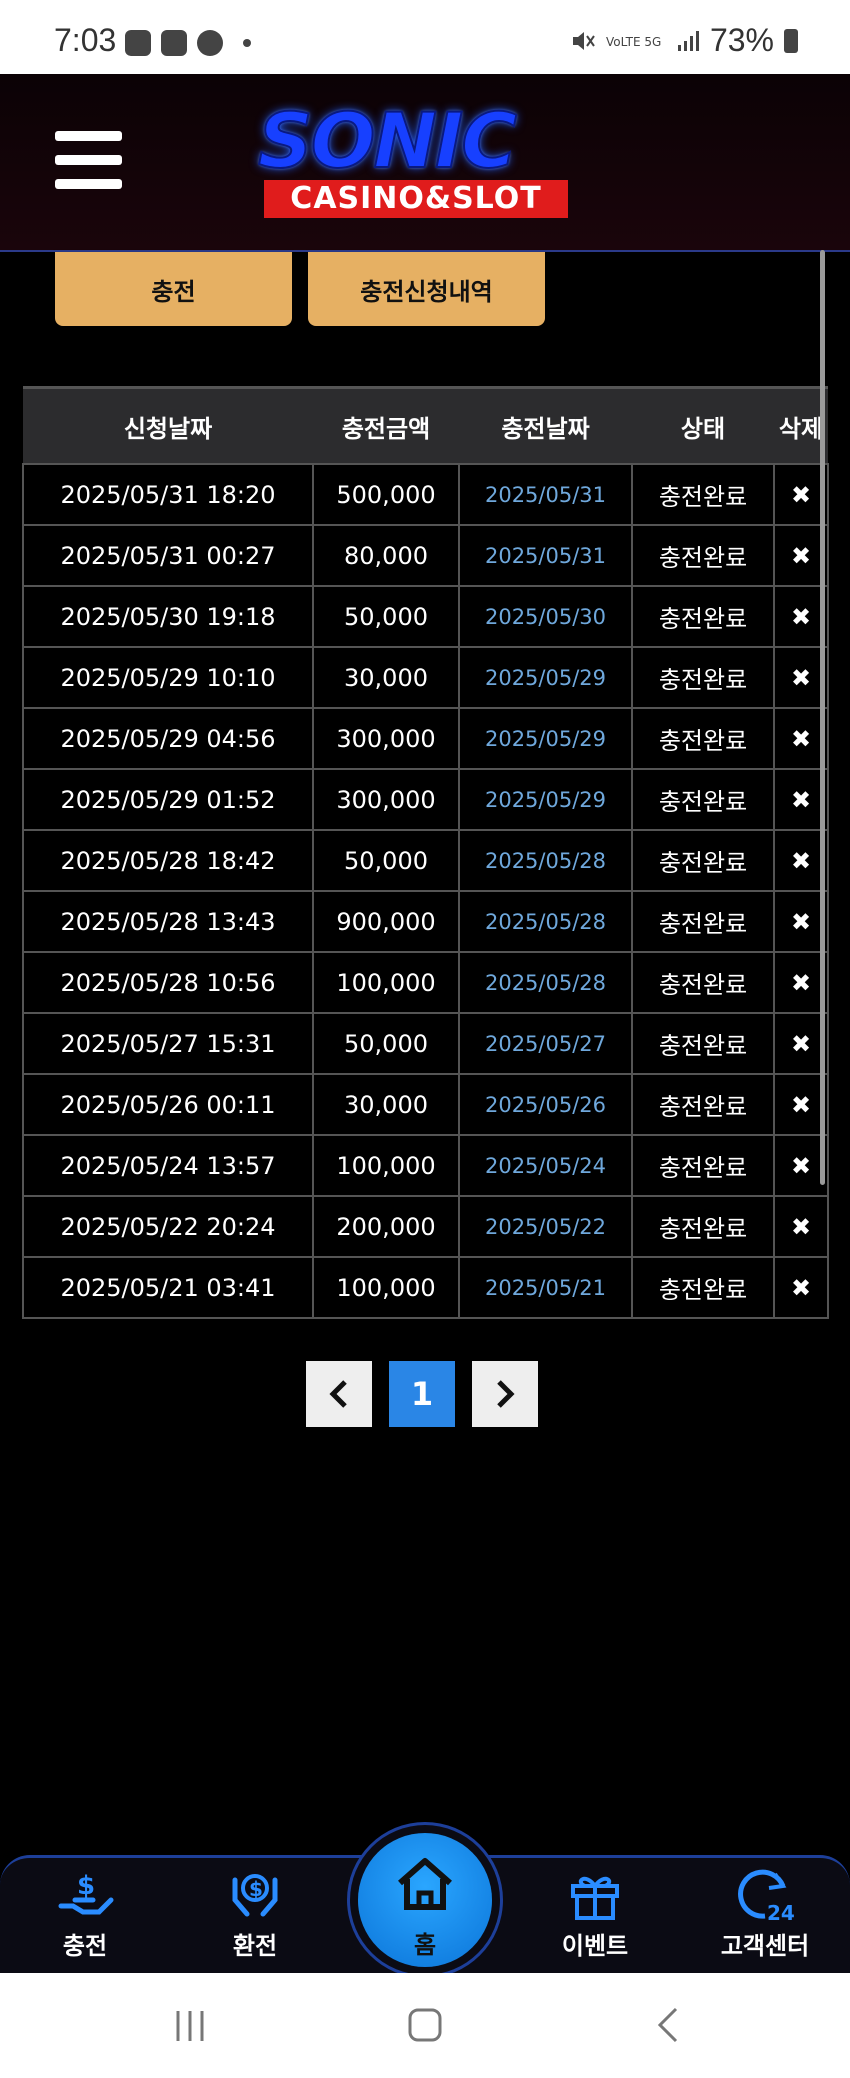 The image size is (850, 2078). I want to click on nav-withdraw-label: 환전, so click(255, 1946).